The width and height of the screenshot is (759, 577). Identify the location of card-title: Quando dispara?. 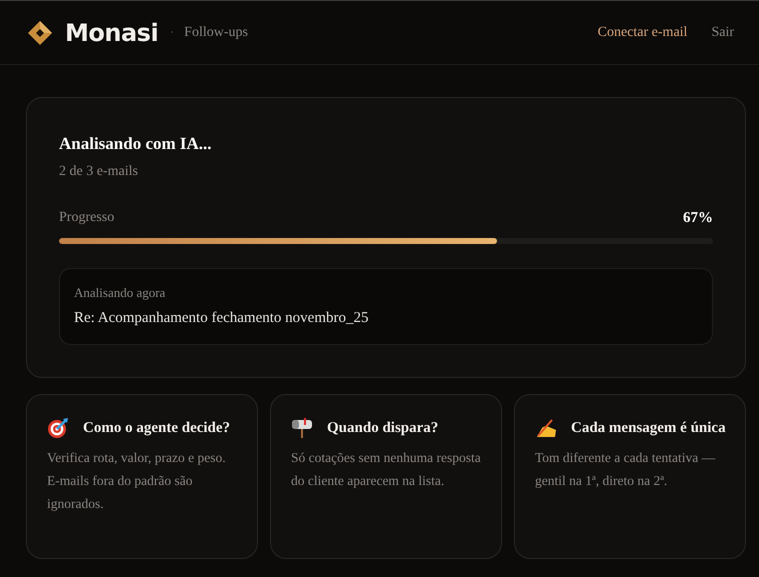
(382, 428).